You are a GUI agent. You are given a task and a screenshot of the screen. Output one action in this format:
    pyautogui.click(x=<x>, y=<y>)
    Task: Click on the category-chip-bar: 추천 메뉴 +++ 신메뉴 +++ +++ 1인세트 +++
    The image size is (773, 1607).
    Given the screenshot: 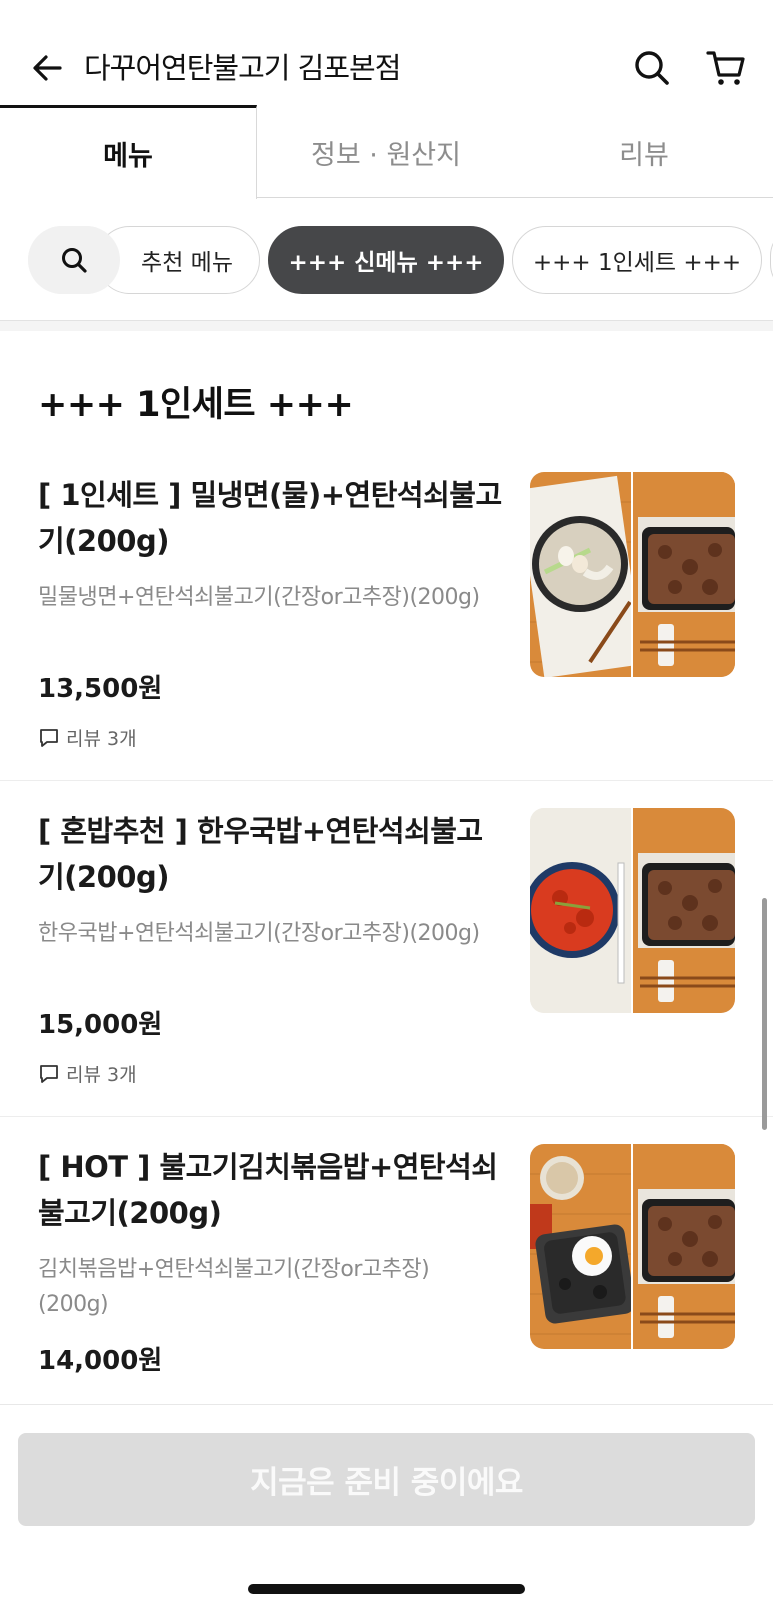 What is the action you would take?
    pyautogui.click(x=386, y=260)
    